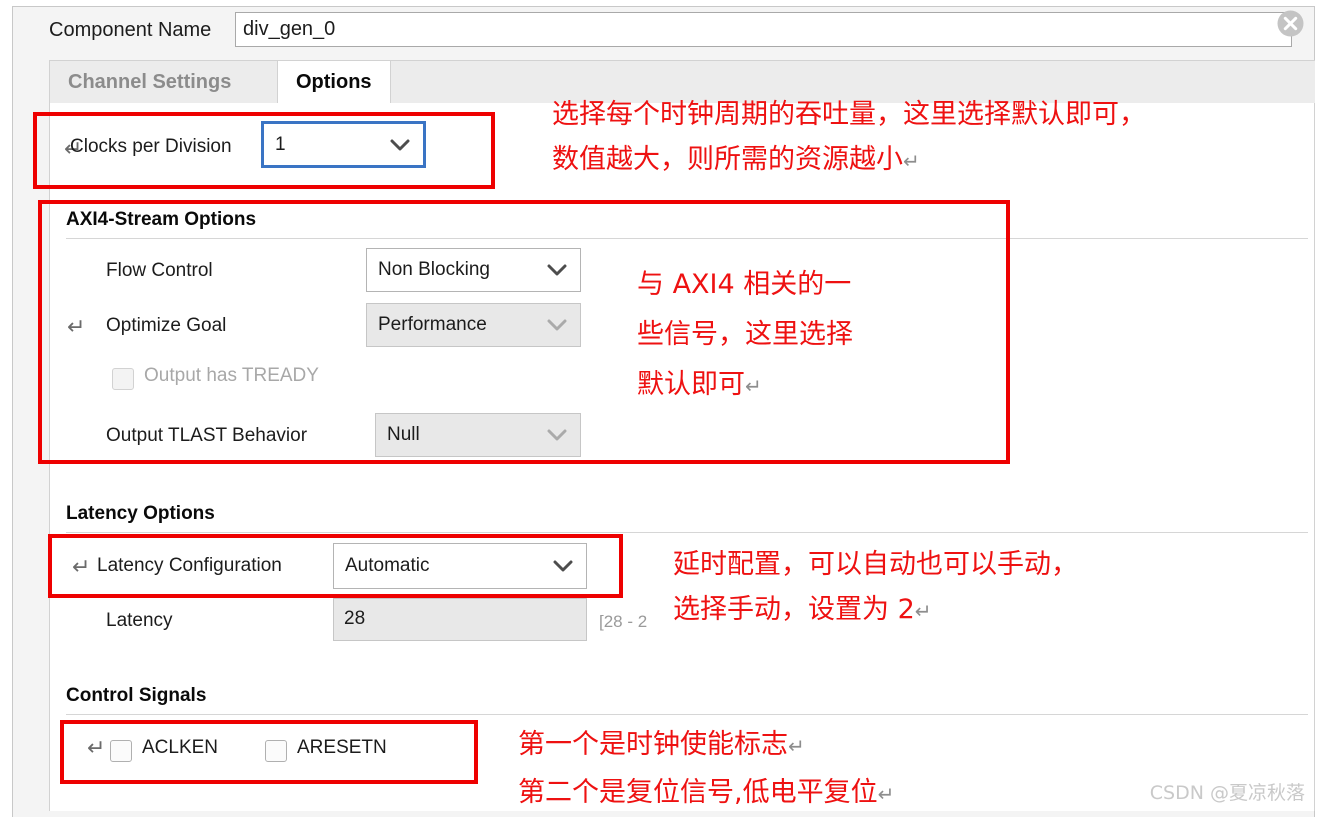 This screenshot has height=817, width=1327. I want to click on annotation-latency-line2: 选择手动，设置为 2, so click(794, 609).